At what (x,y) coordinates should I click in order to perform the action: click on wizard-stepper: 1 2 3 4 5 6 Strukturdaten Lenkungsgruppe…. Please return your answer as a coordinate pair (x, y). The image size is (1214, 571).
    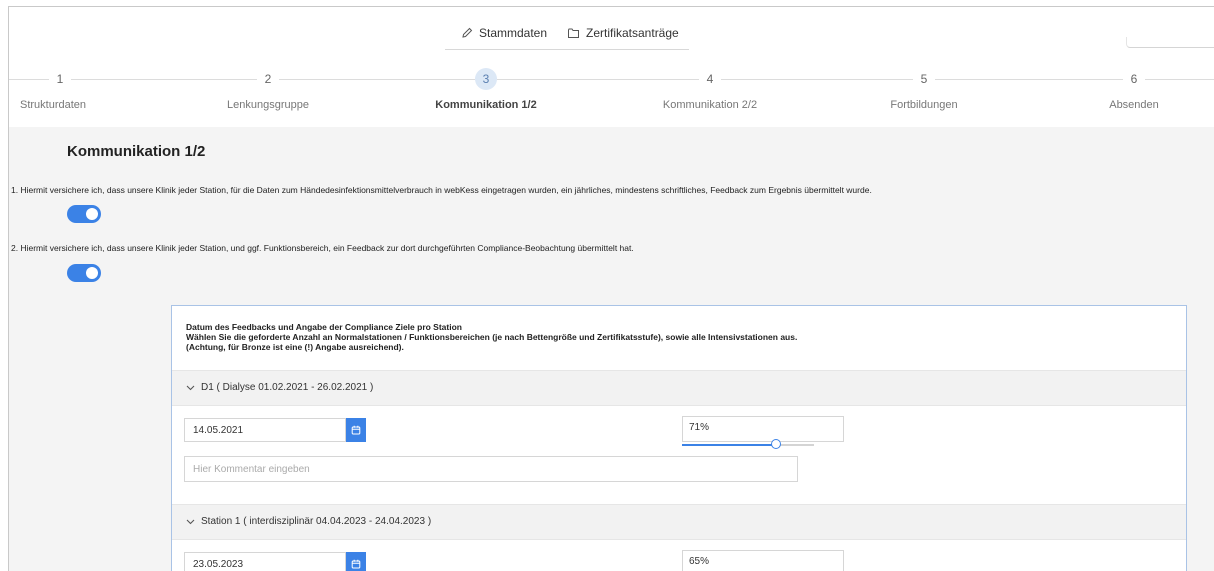
    Looking at the image, I should click on (611, 94).